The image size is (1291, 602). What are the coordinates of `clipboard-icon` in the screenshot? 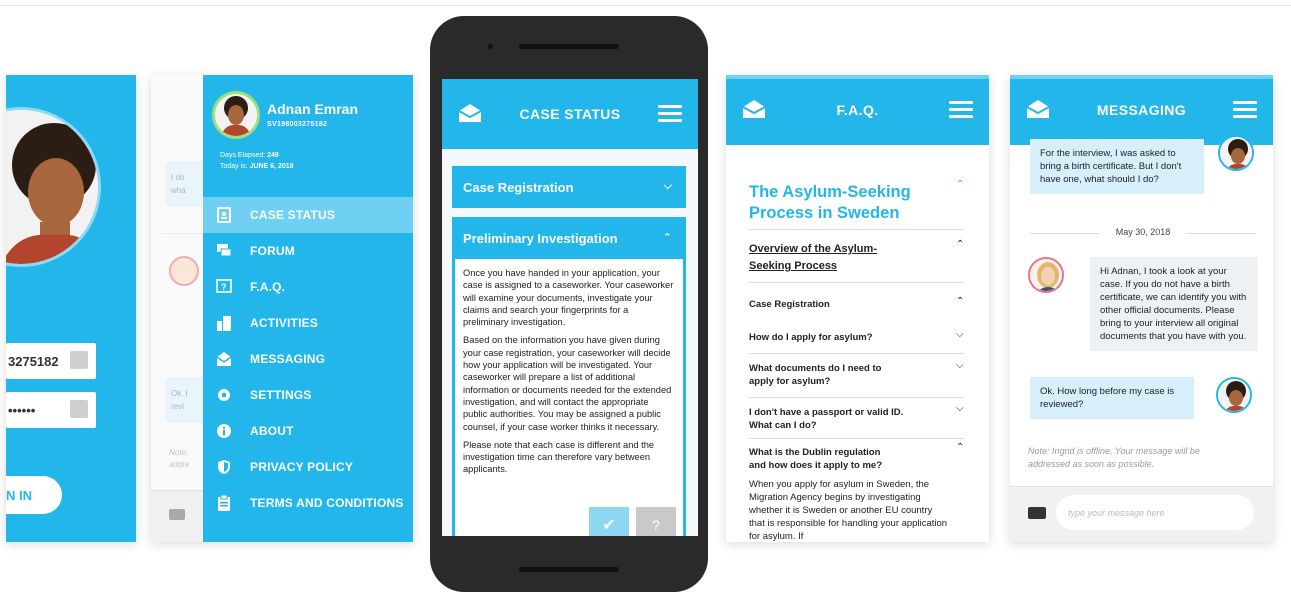 It's located at (224, 503).